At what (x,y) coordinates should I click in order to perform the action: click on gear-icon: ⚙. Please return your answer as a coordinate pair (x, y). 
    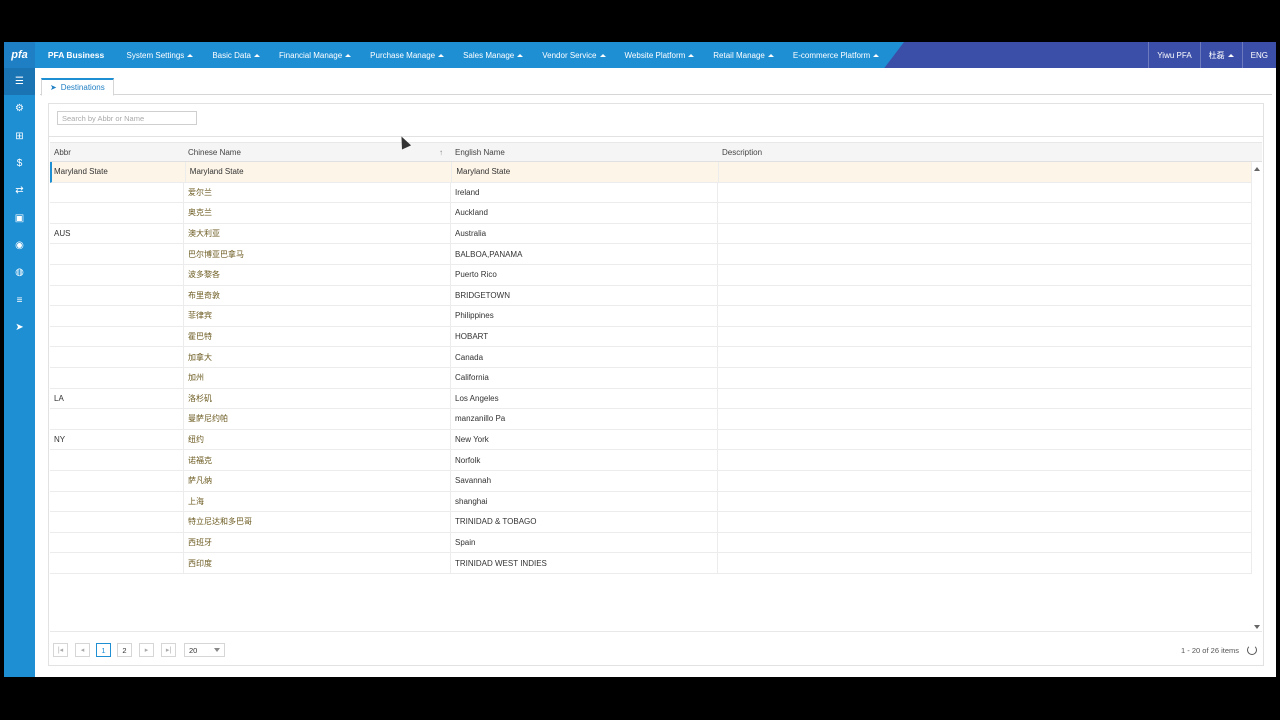
    Looking at the image, I should click on (19, 108).